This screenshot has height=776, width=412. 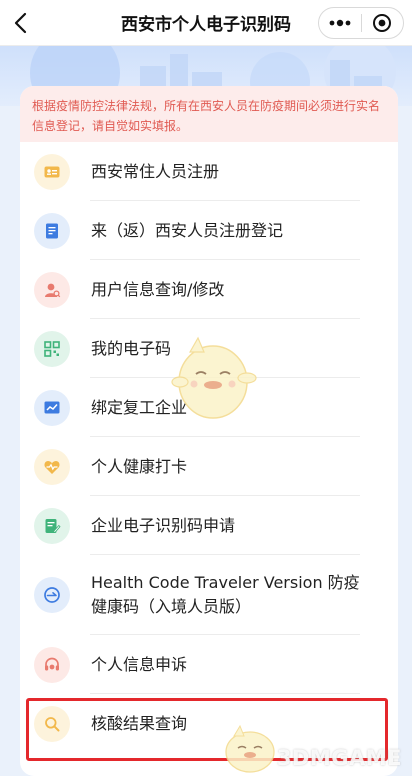 I want to click on form-edit-icon, so click(x=52, y=525).